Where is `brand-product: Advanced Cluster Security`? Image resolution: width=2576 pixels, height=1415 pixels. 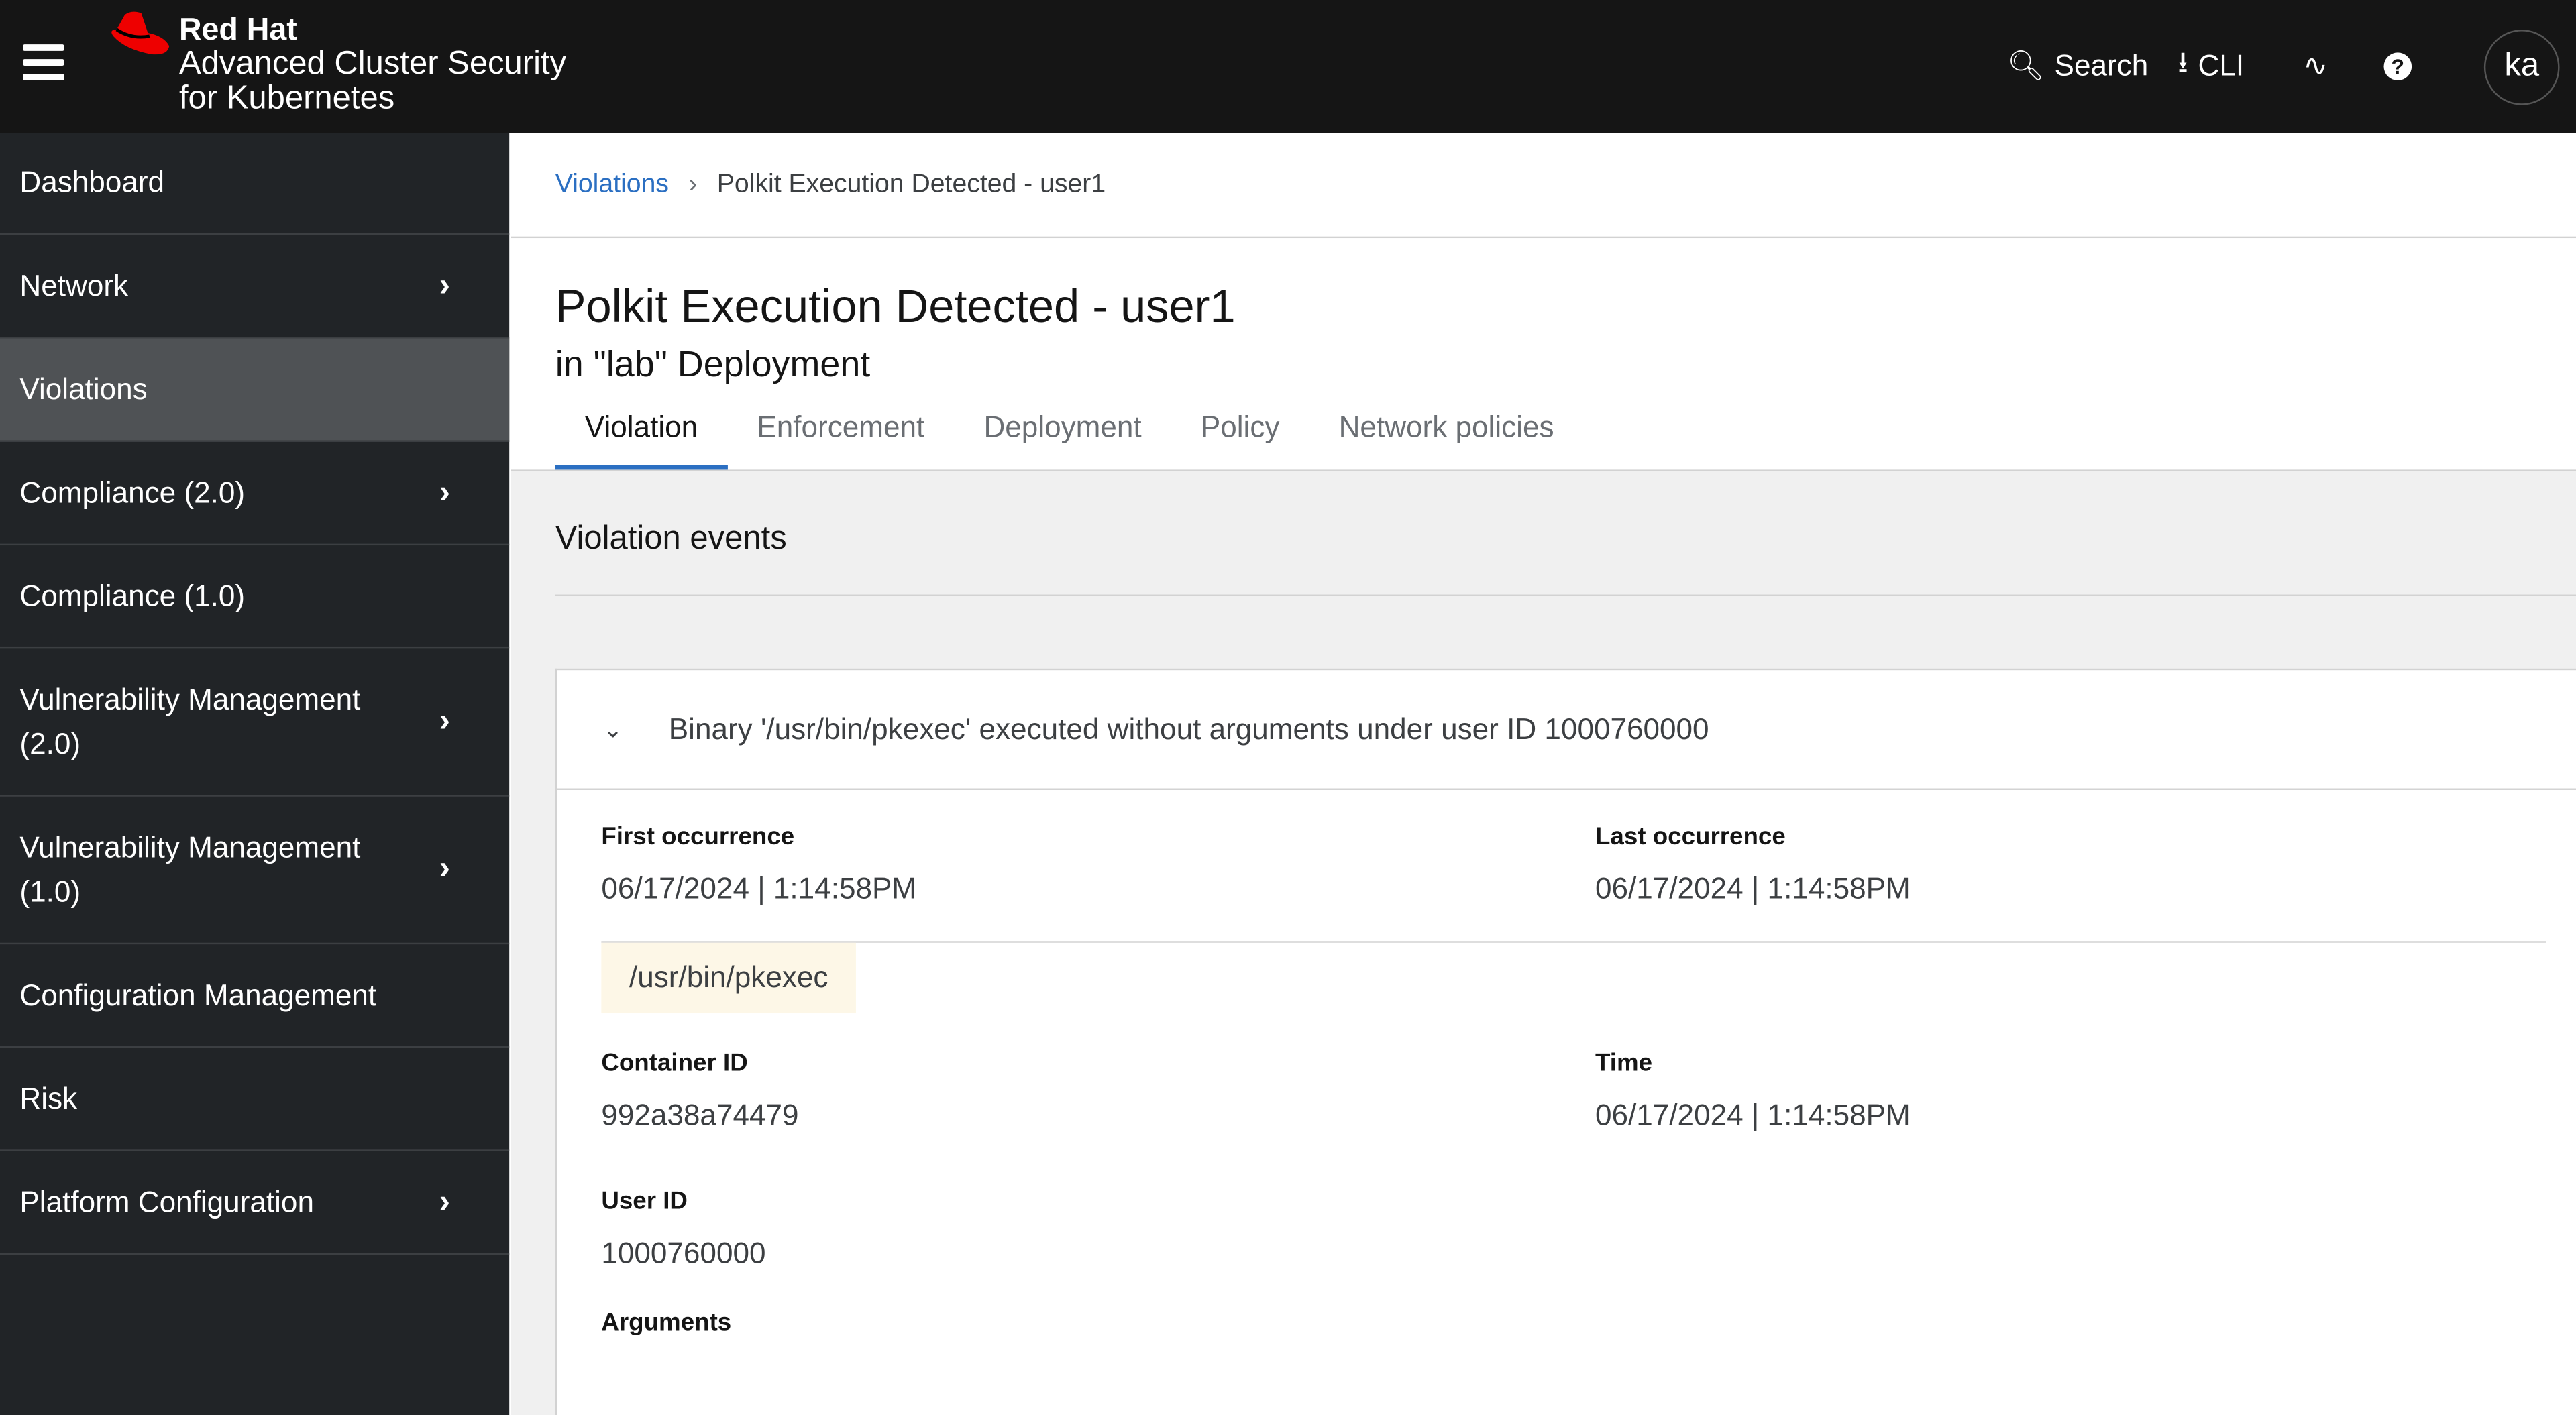 brand-product: Advanced Cluster Security is located at coordinates (372, 64).